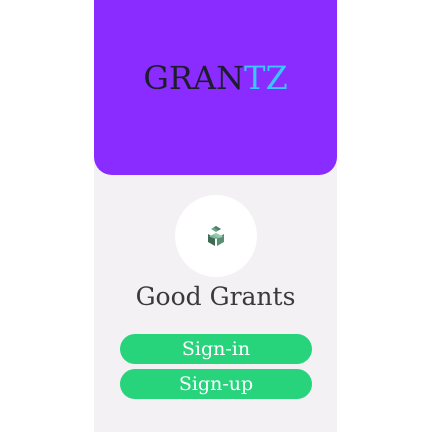 Image resolution: width=432 pixels, height=432 pixels. What do you see at coordinates (216, 384) in the screenshot?
I see `sign-up-button: Sign-up` at bounding box center [216, 384].